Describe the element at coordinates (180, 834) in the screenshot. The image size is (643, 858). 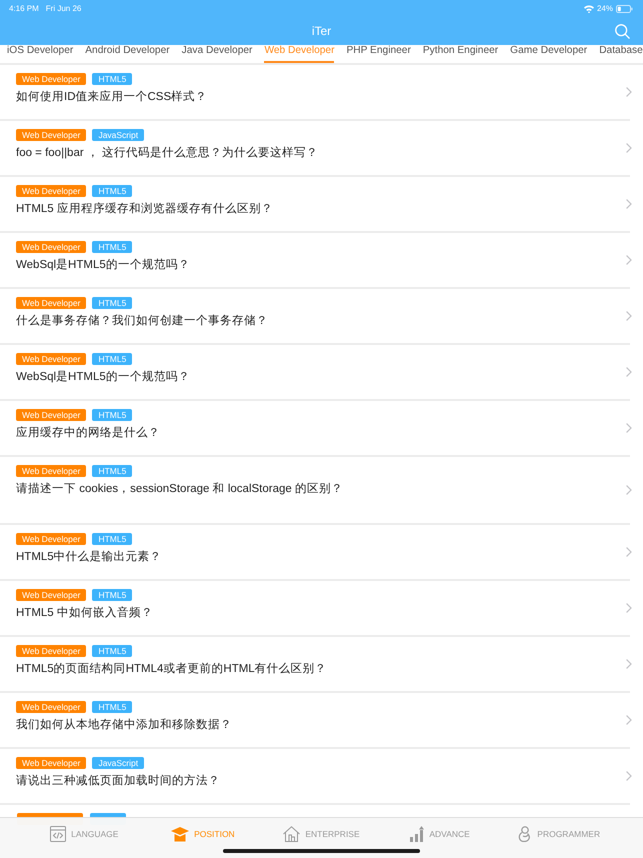
I see `graduation-cap-icon` at that location.